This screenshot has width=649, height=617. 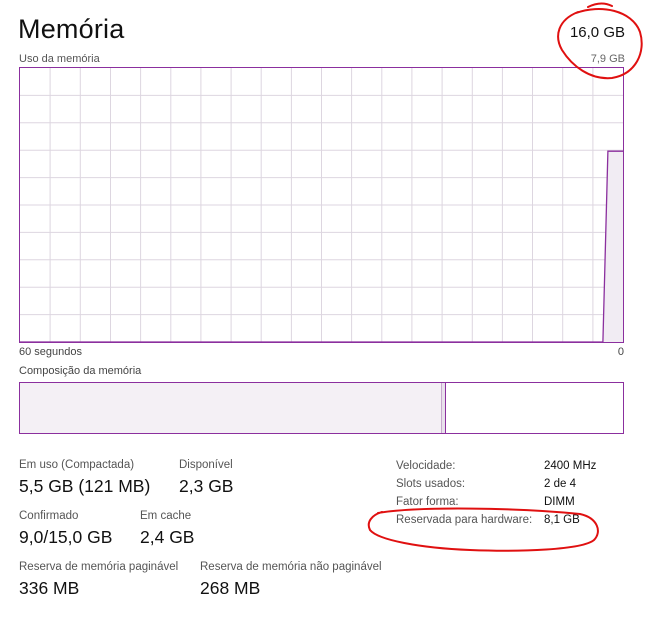 What do you see at coordinates (607, 59) in the screenshot?
I see `usage-chart-max: 7,9 GB` at bounding box center [607, 59].